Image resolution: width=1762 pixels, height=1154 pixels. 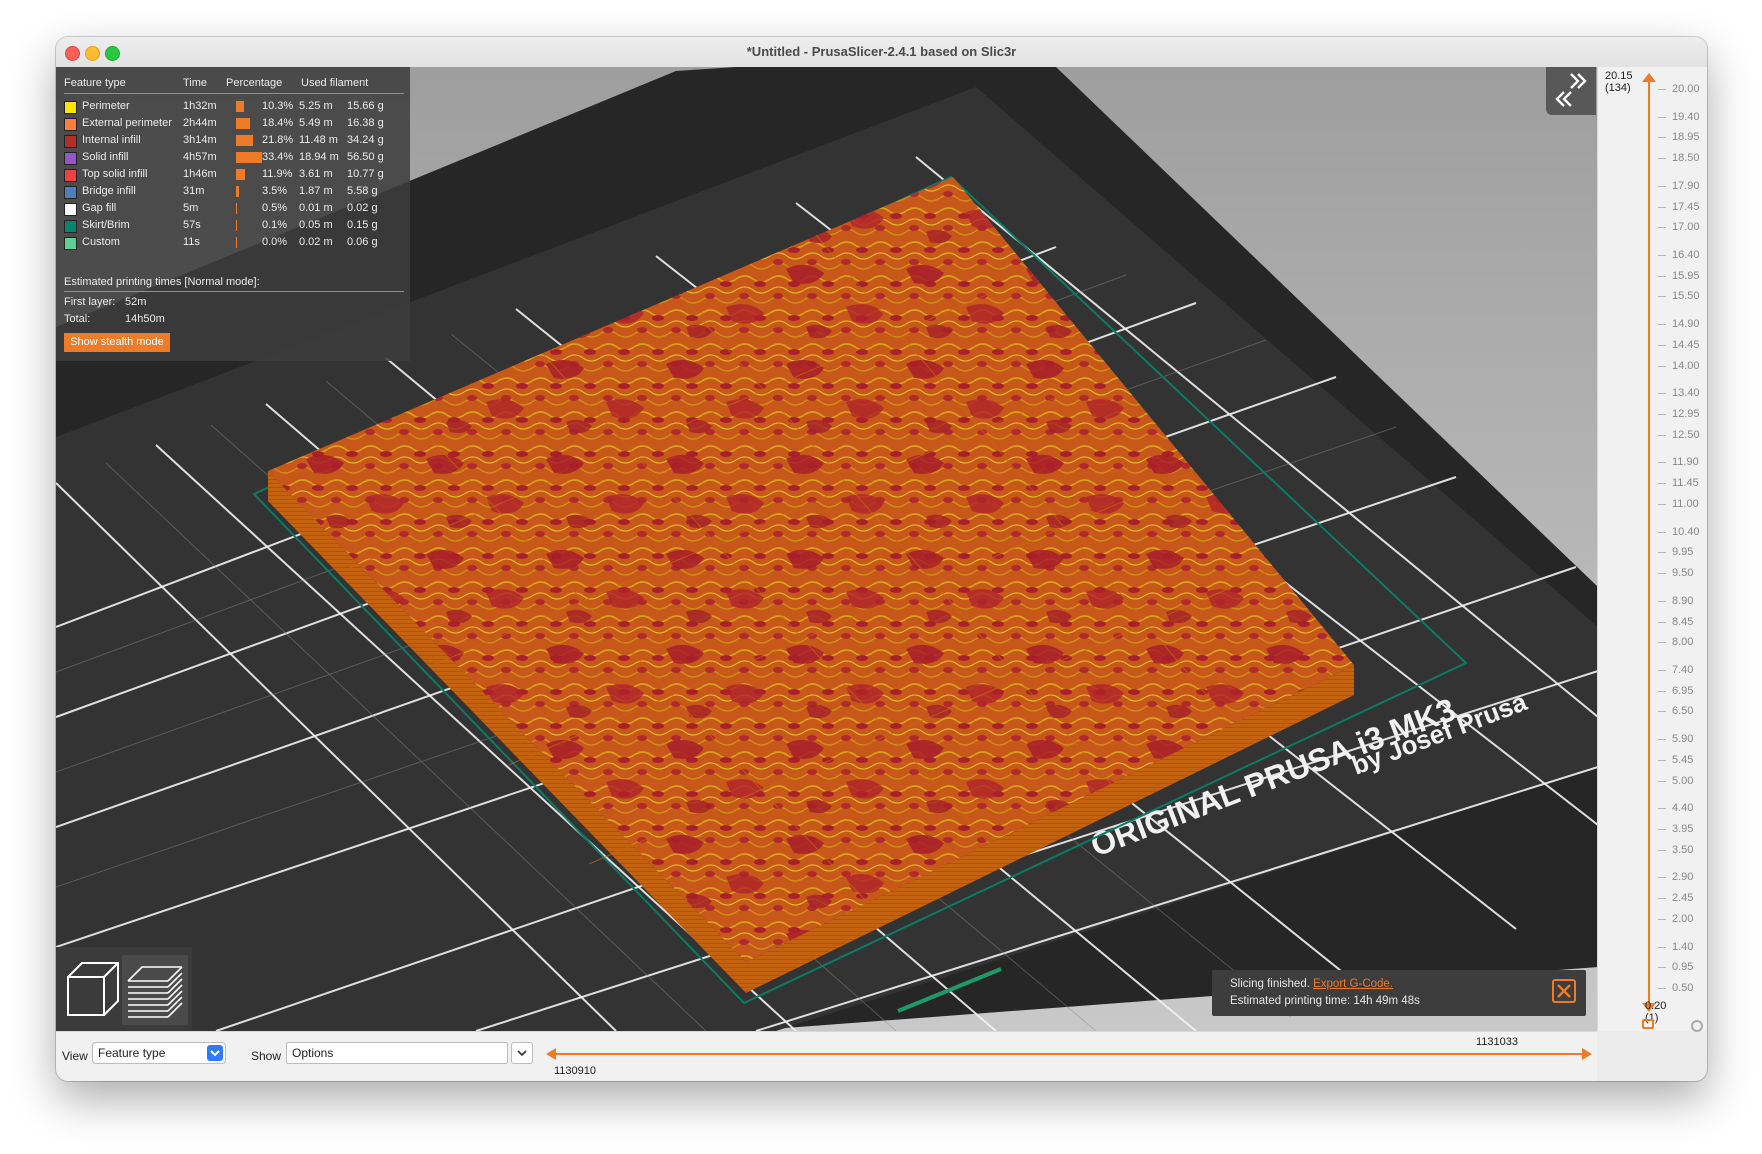 I want to click on estimated-times-label: Estimated printing times [Normal mode]:, so click(x=162, y=282).